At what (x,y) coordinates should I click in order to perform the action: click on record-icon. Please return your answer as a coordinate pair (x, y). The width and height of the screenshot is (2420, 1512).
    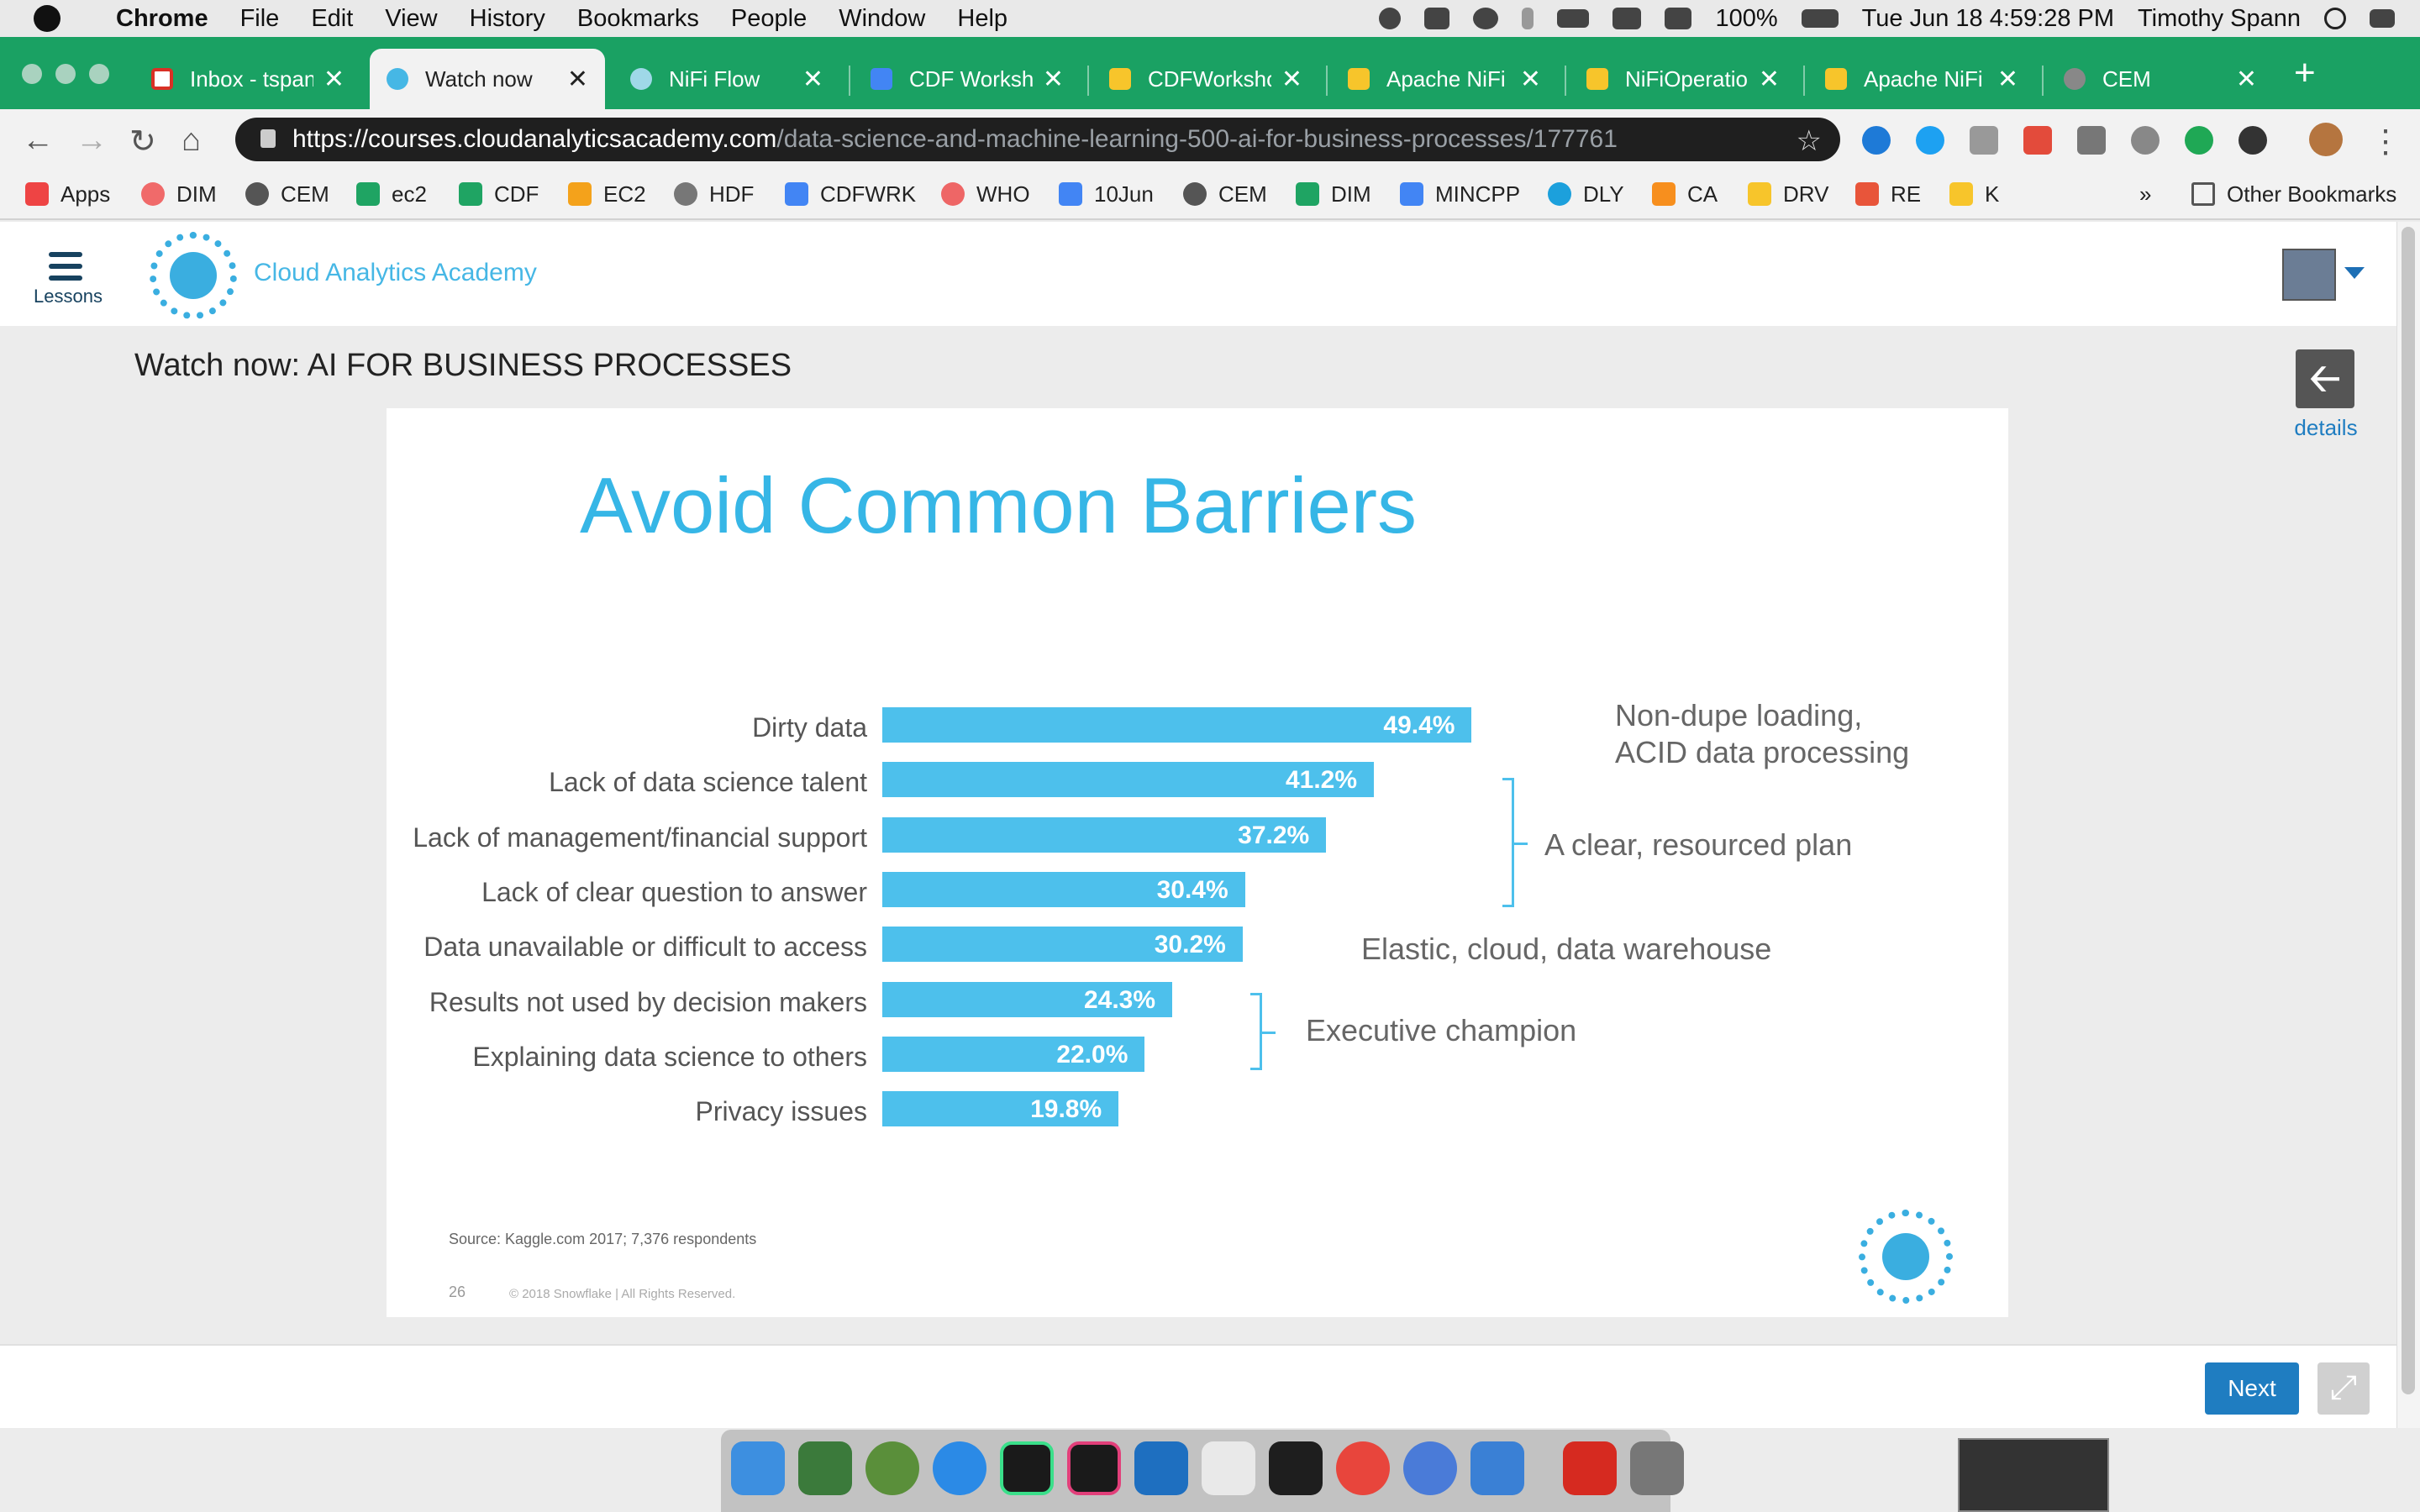
    Looking at the image, I should click on (1390, 18).